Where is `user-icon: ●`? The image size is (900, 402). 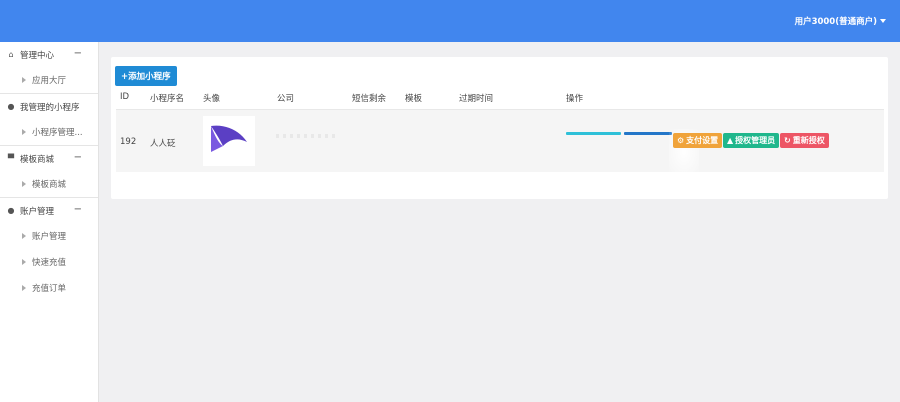
user-icon: ● is located at coordinates (11, 210).